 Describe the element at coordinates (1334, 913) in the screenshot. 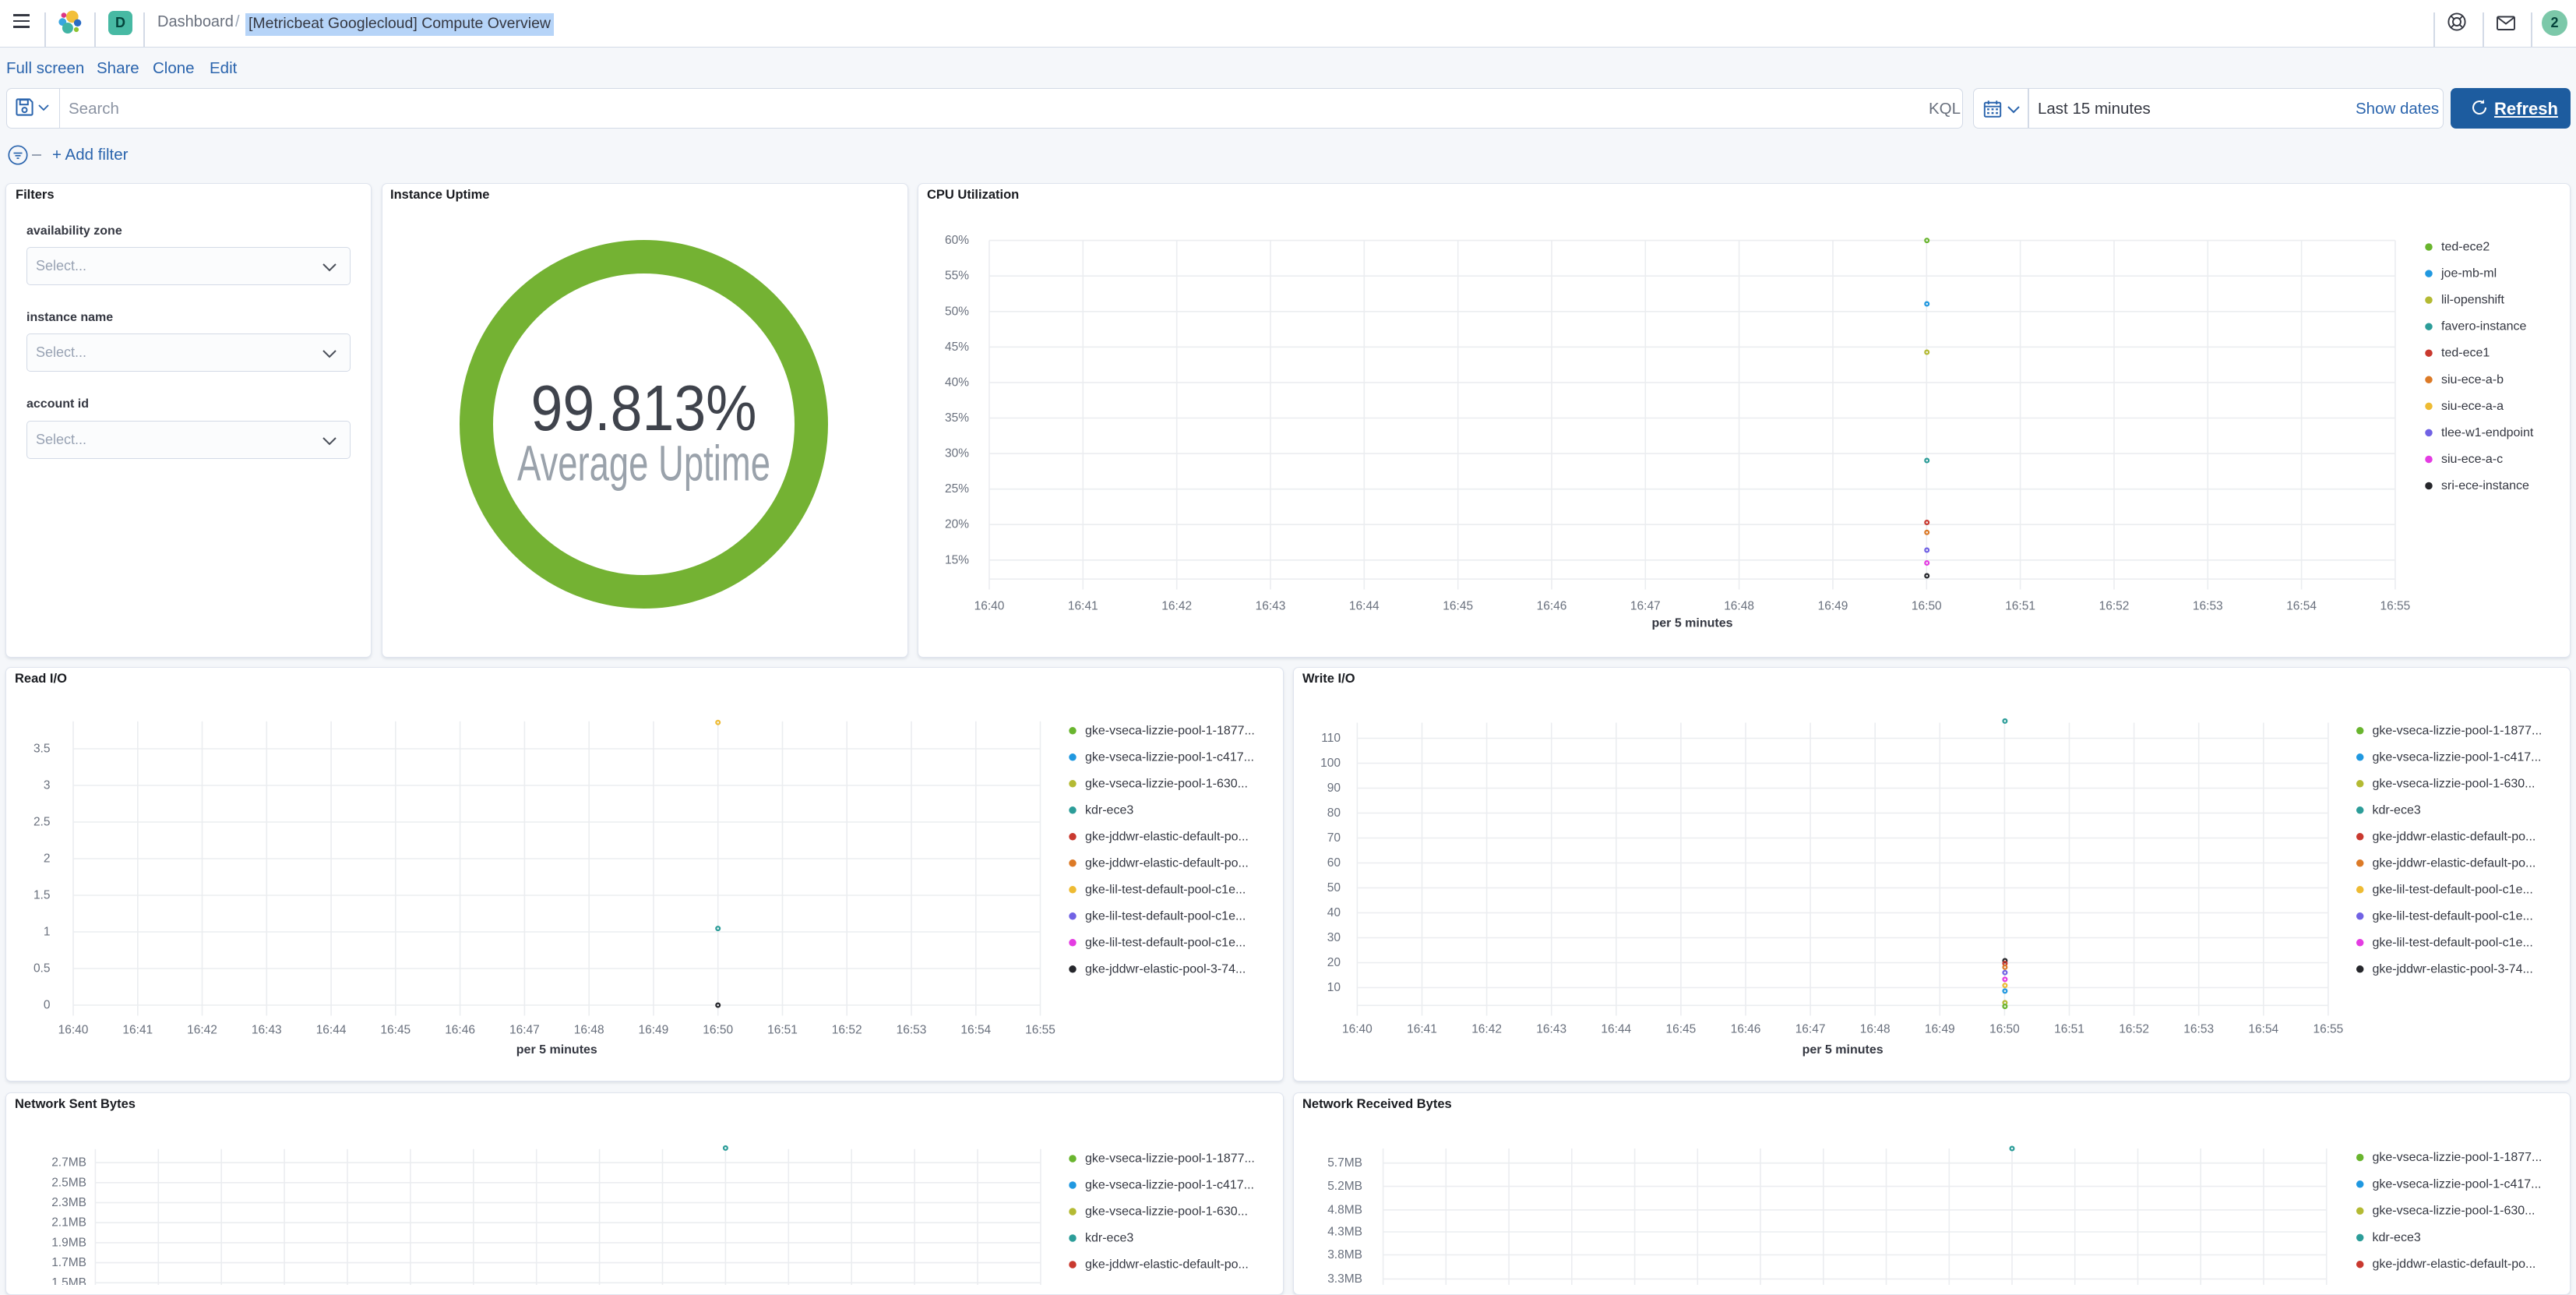

I see `svg-text: 40` at that location.